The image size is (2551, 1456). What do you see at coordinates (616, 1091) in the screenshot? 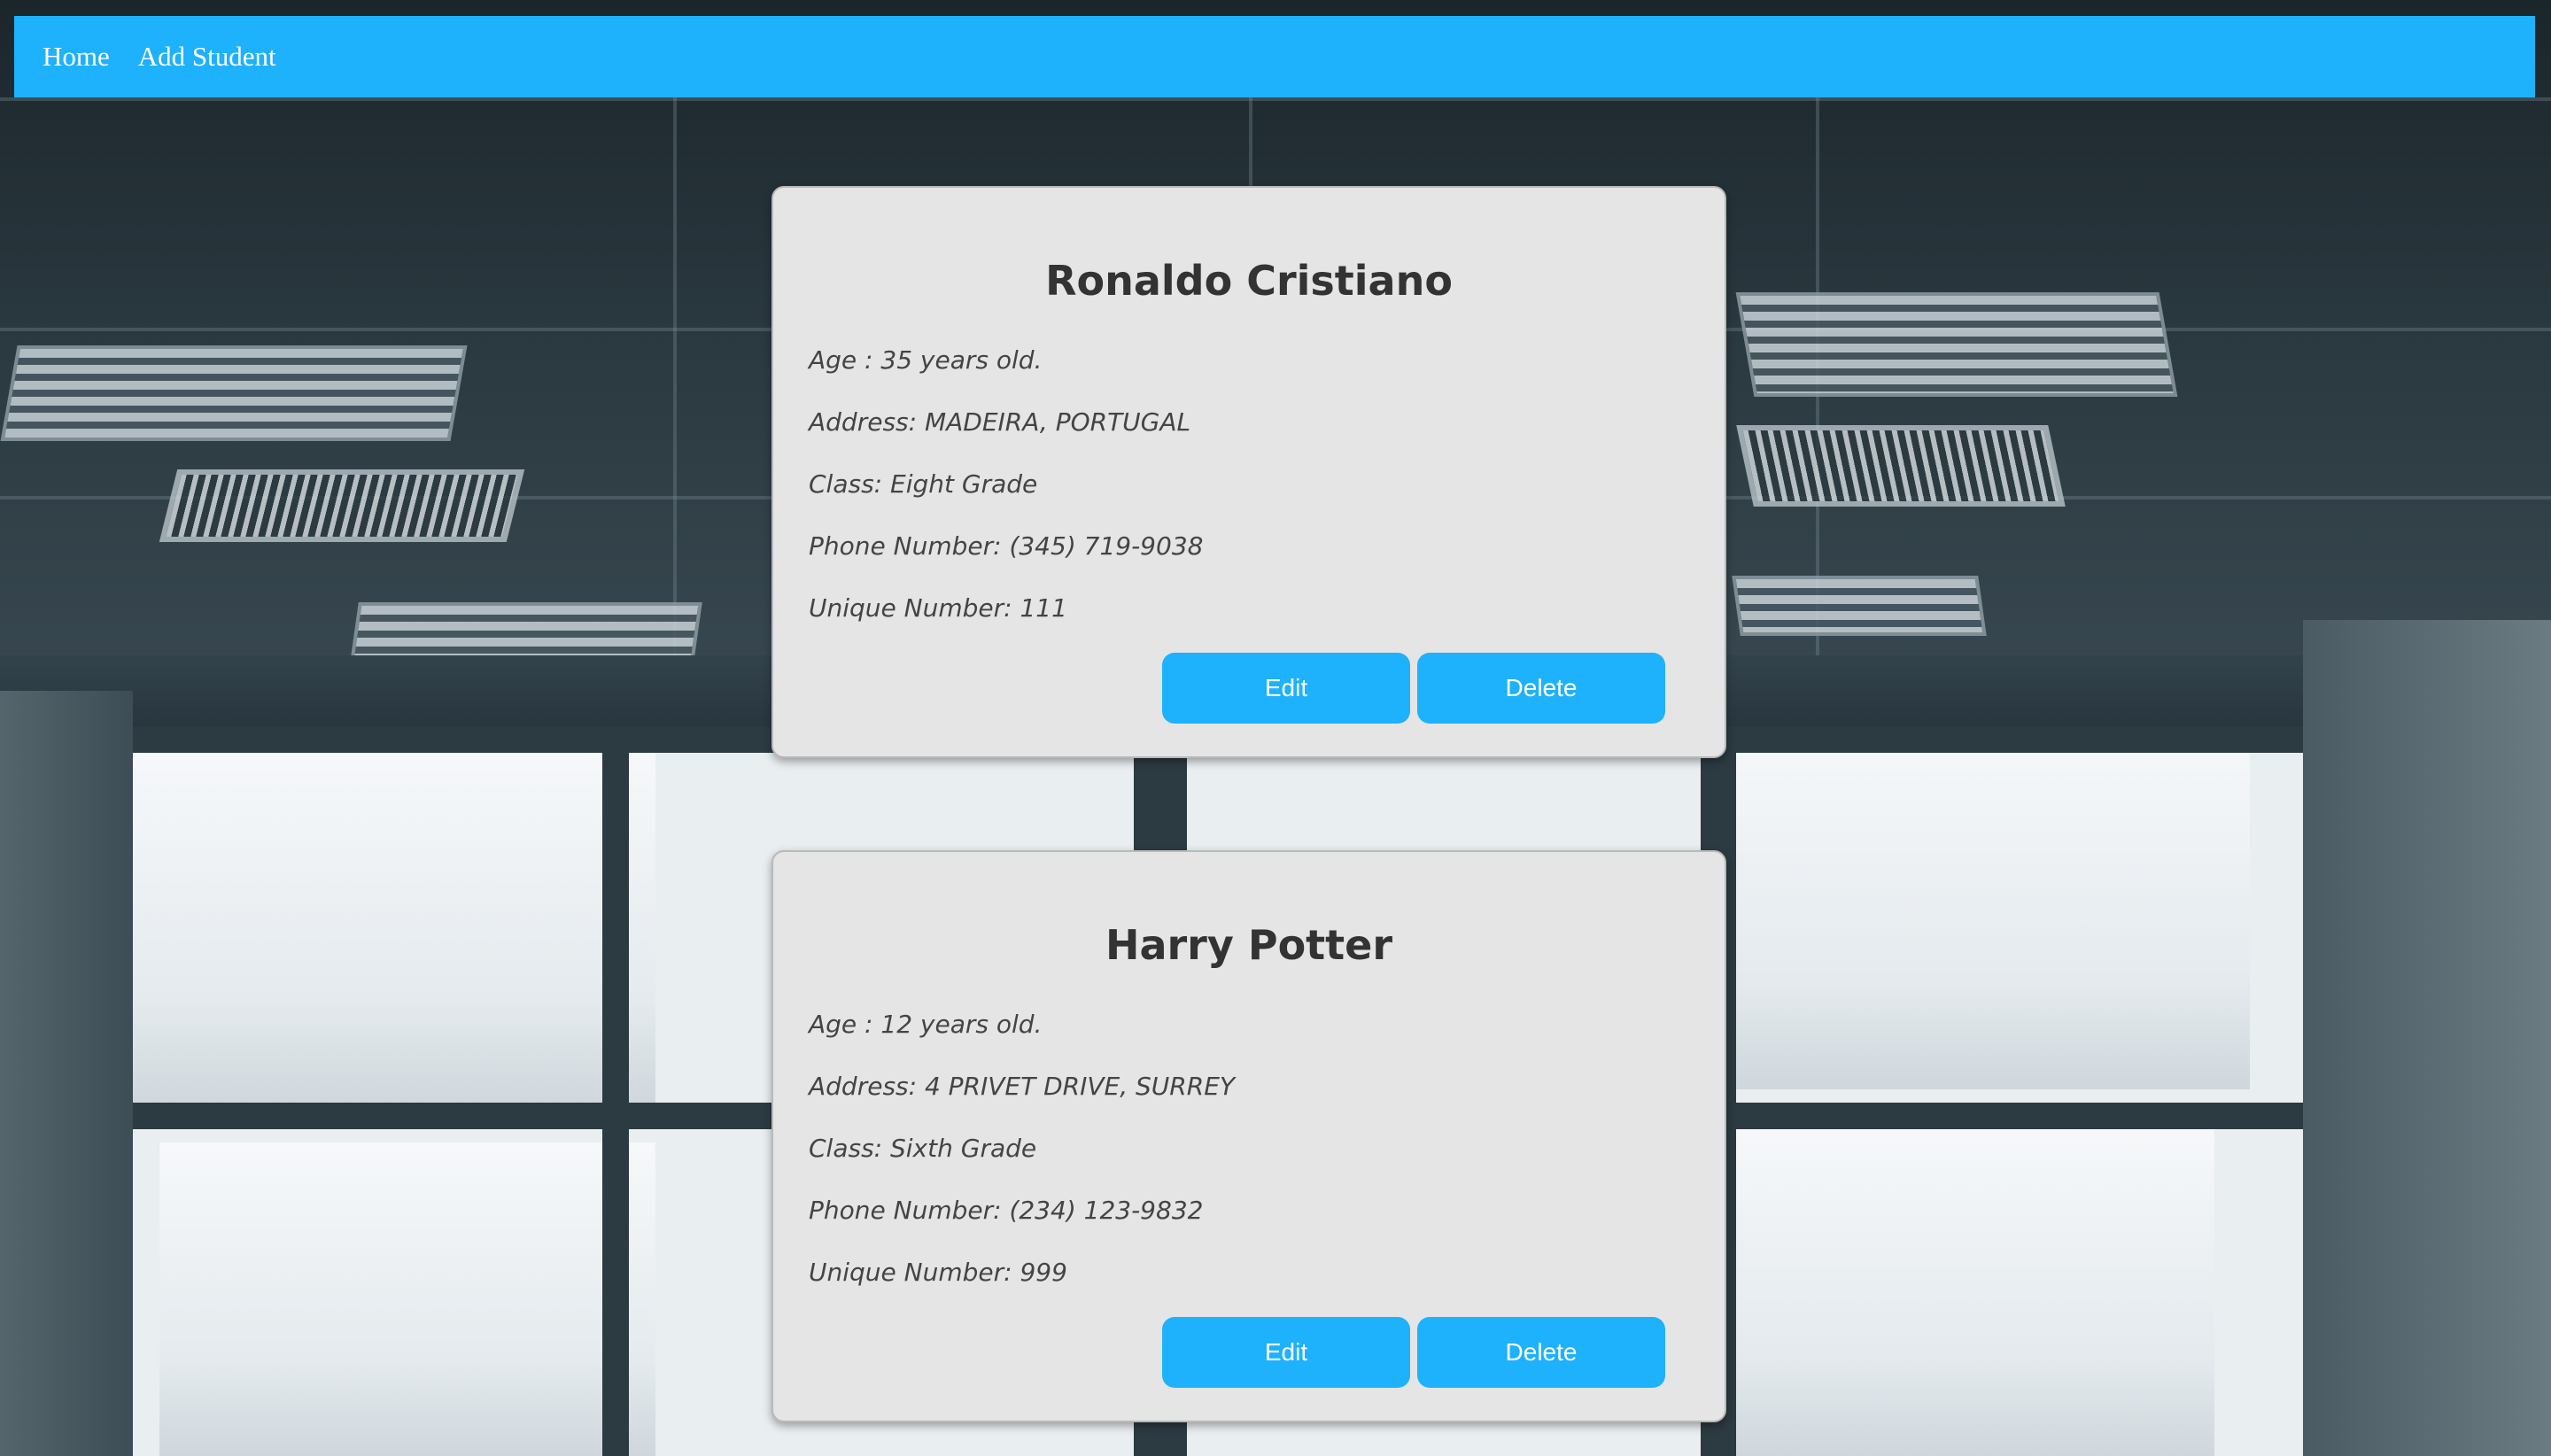
I see `window-frame` at bounding box center [616, 1091].